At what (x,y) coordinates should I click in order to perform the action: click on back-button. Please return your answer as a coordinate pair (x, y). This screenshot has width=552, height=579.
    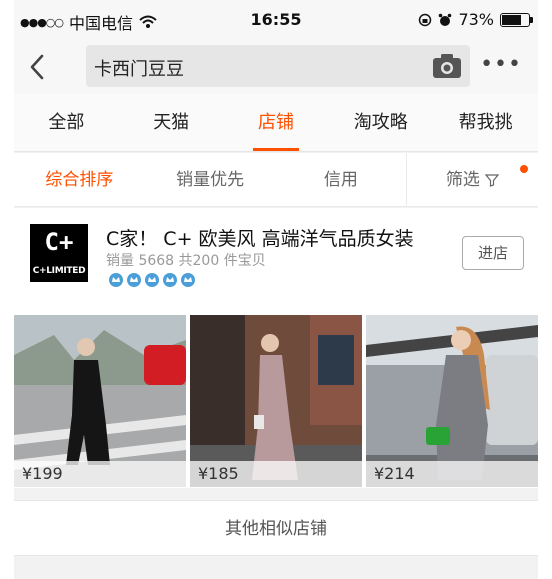
    Looking at the image, I should click on (41, 67).